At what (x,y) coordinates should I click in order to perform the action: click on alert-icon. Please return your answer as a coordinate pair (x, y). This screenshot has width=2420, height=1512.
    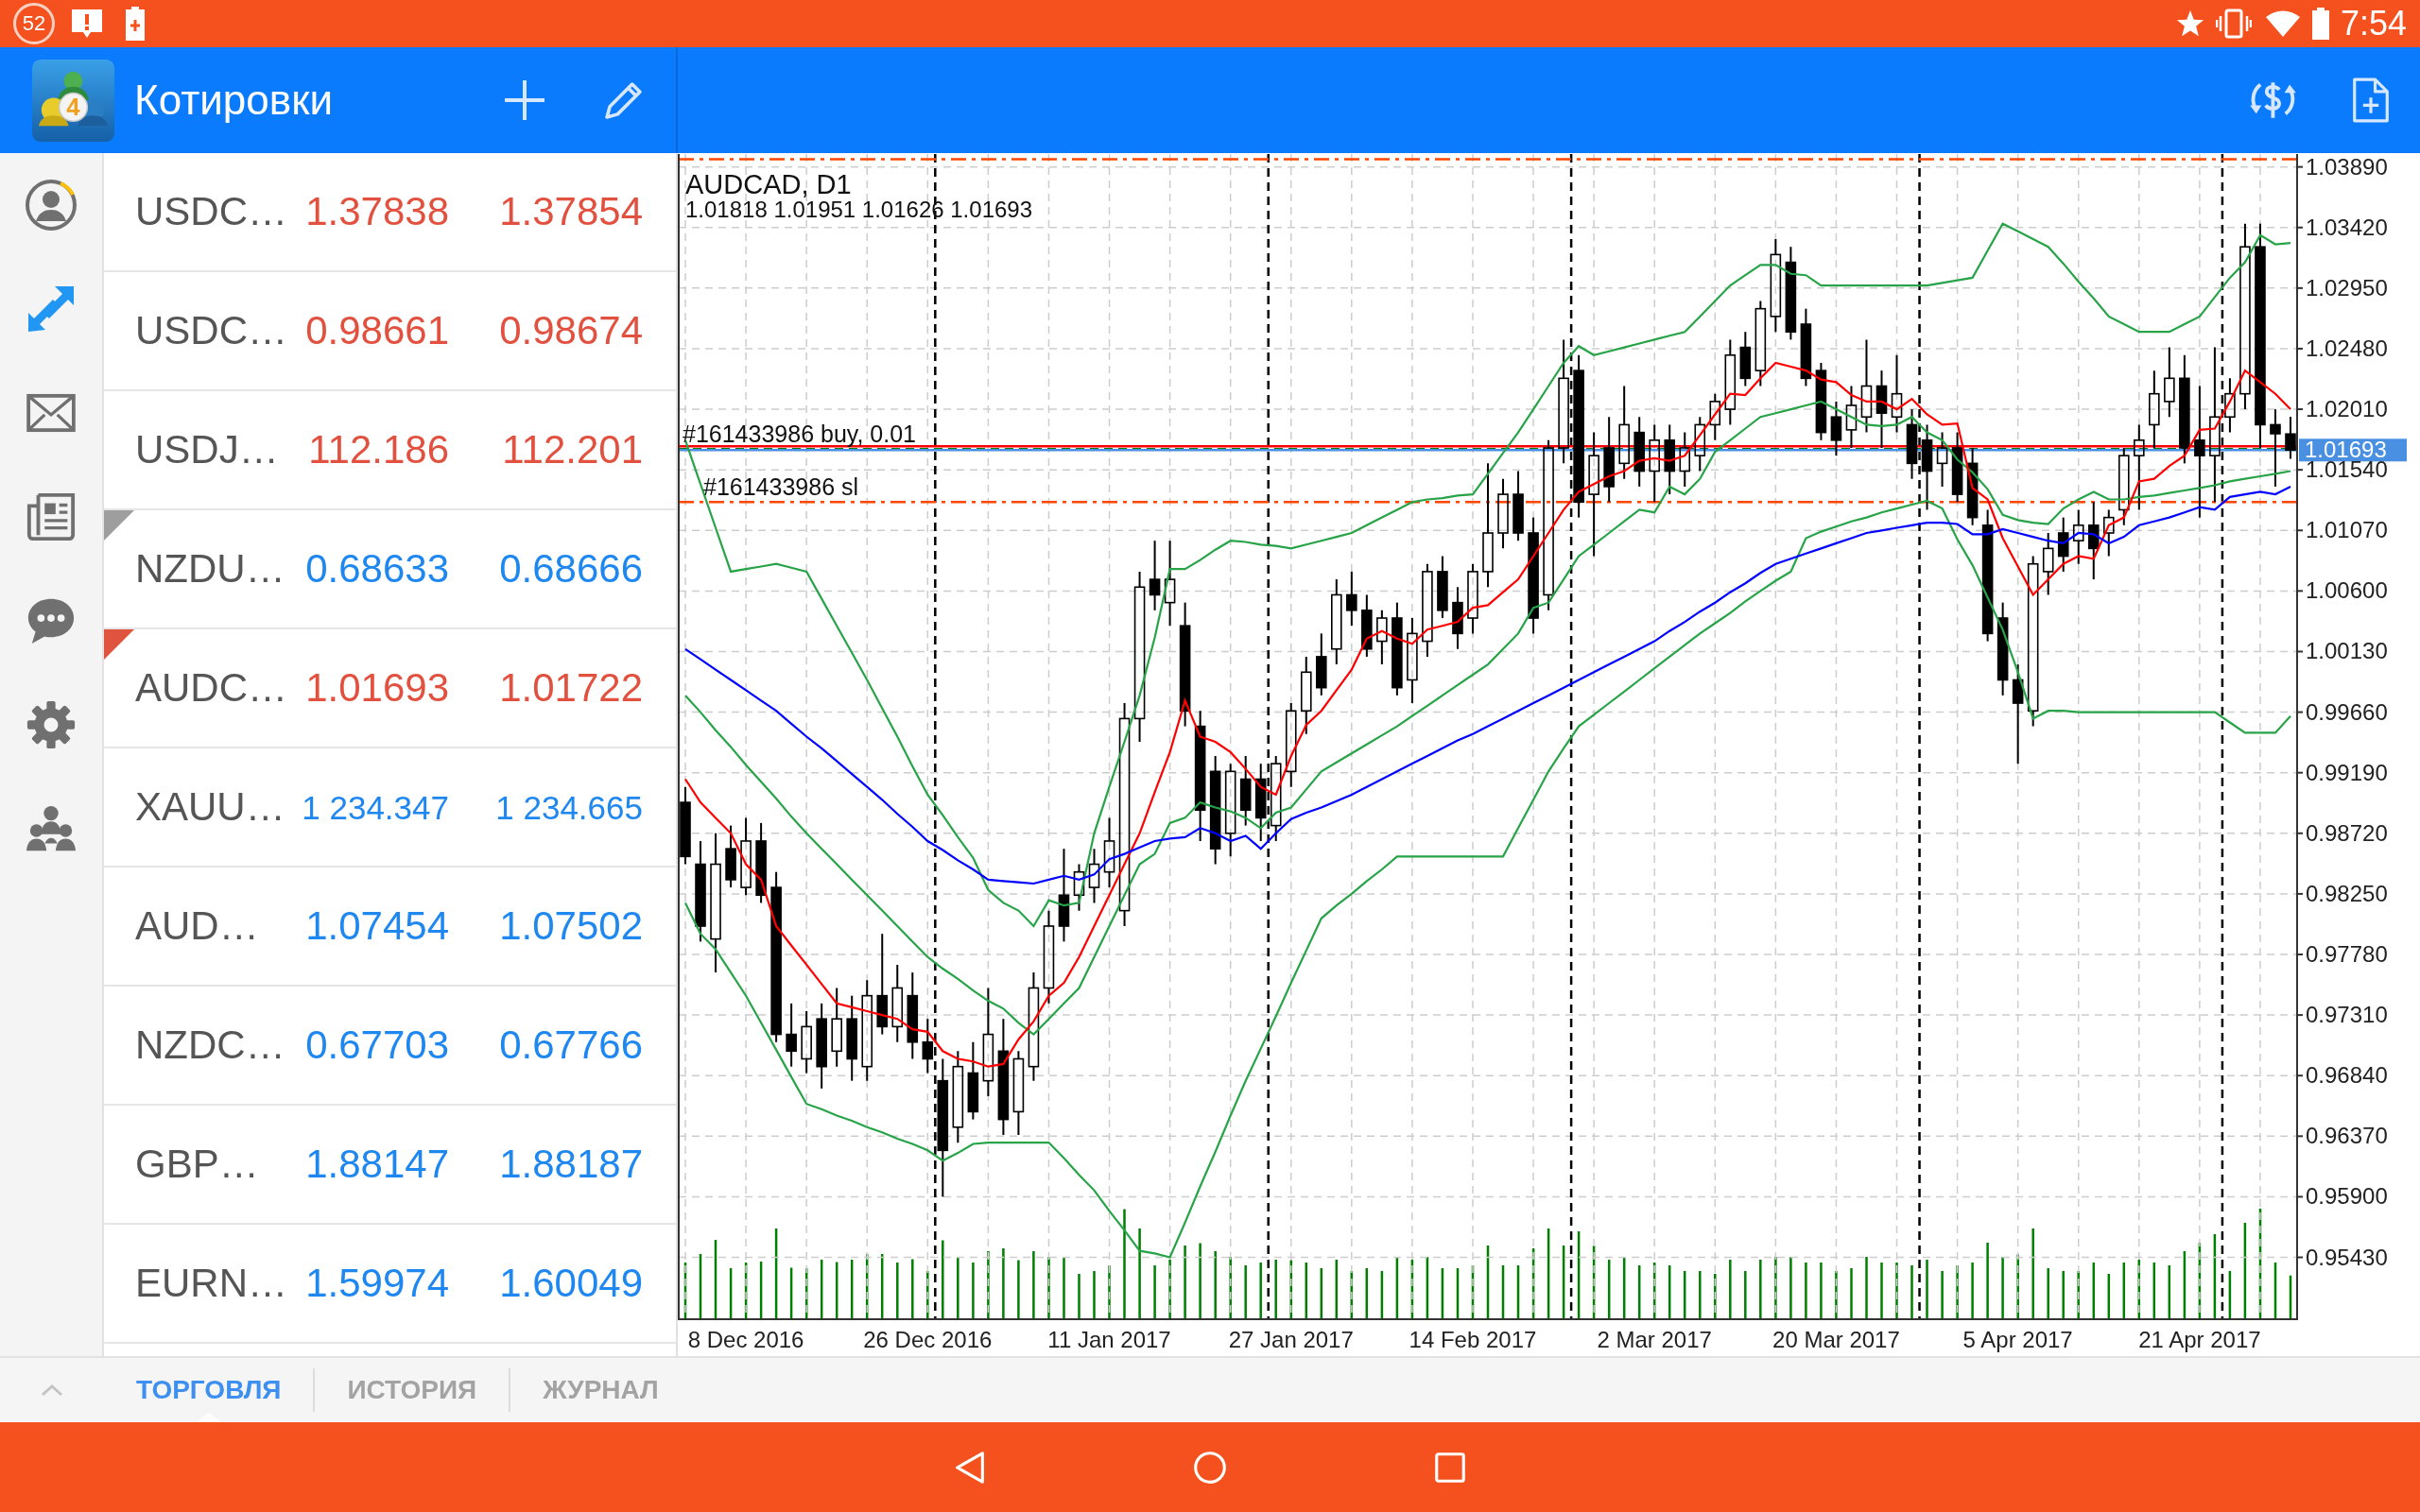
    Looking at the image, I should click on (87, 24).